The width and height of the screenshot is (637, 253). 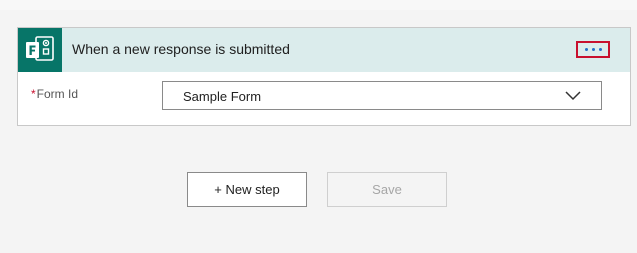 I want to click on form-id-selected-value: Sample Form, so click(x=222, y=96).